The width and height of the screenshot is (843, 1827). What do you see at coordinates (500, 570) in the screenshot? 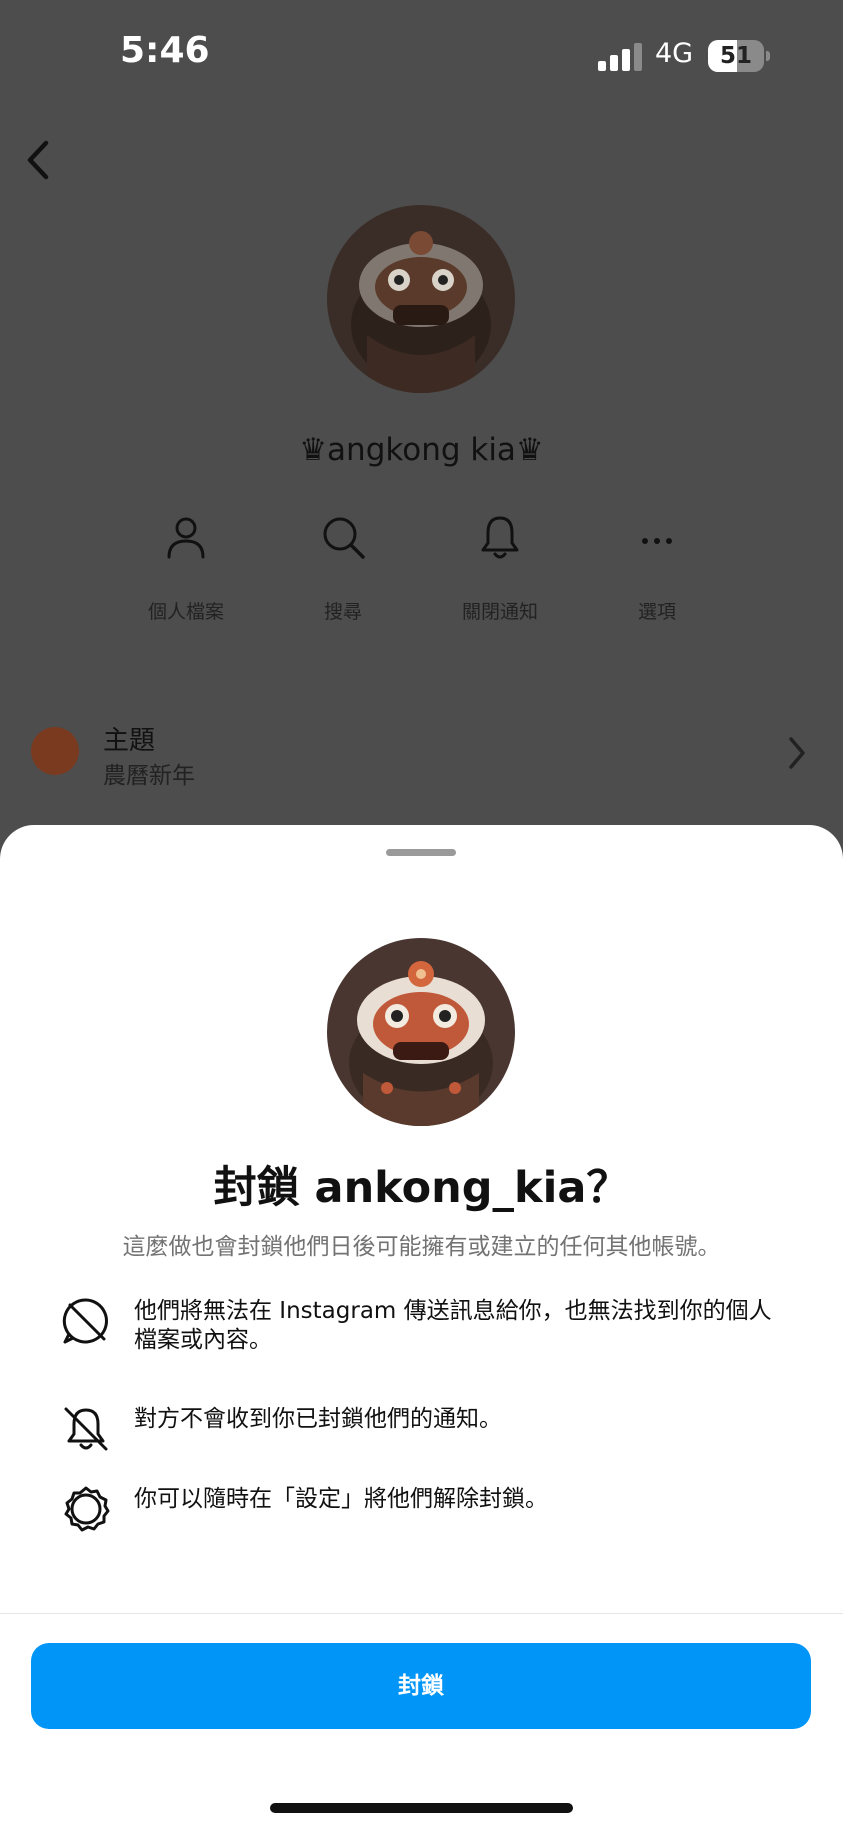
I see `action-mute: 關閉通知` at bounding box center [500, 570].